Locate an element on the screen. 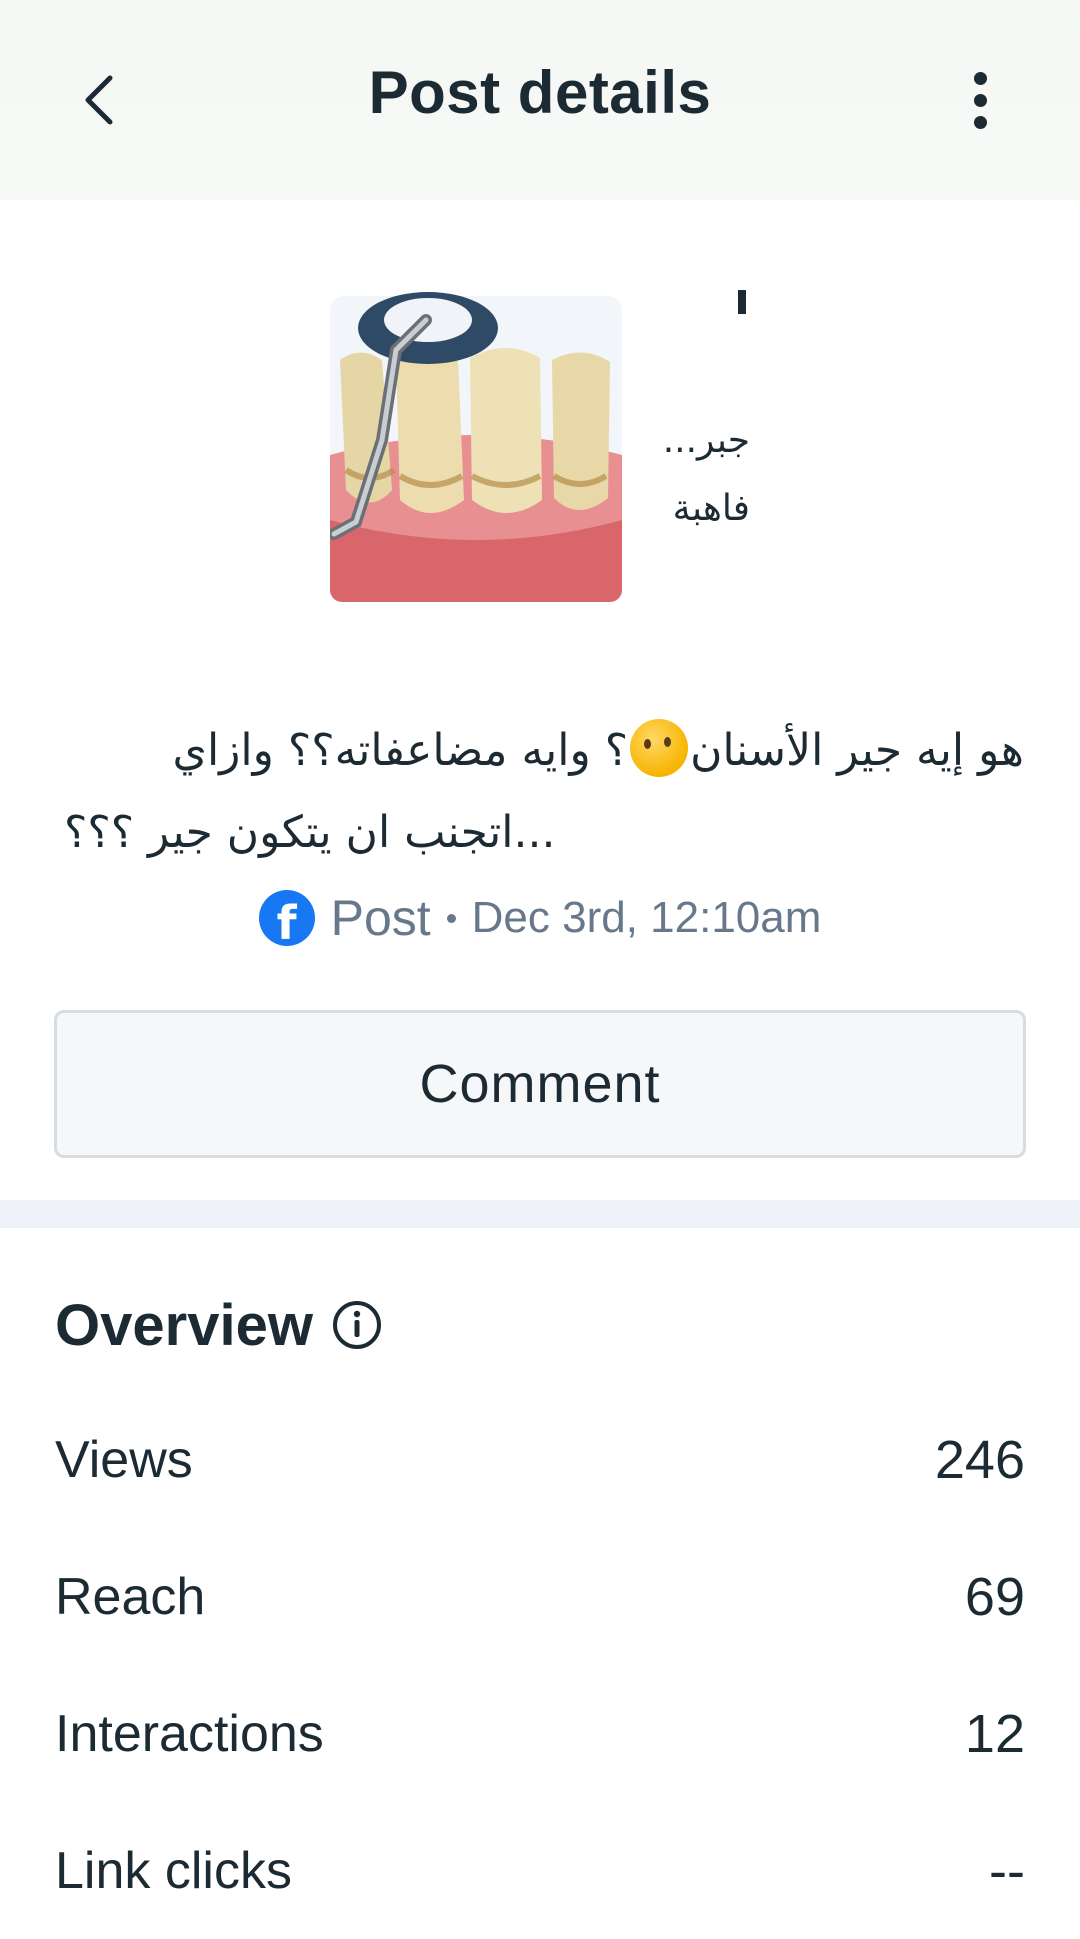 This screenshot has width=1080, height=1939. more-options-button is located at coordinates (980, 100).